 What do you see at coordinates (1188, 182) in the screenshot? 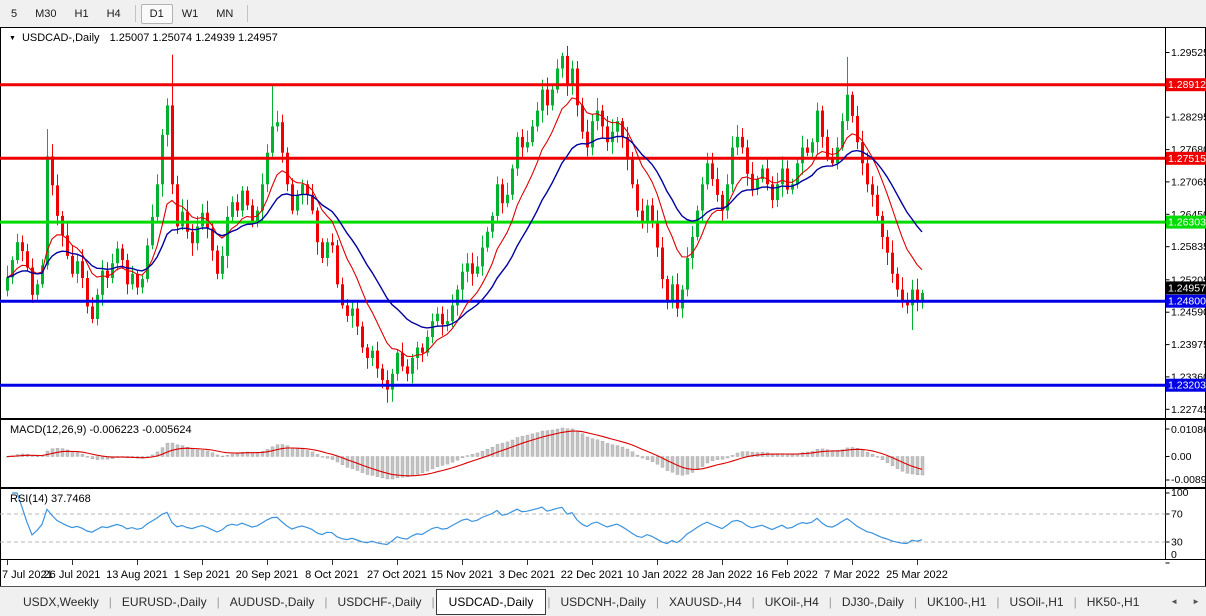
I see `price-tick-label: 1.27065` at bounding box center [1188, 182].